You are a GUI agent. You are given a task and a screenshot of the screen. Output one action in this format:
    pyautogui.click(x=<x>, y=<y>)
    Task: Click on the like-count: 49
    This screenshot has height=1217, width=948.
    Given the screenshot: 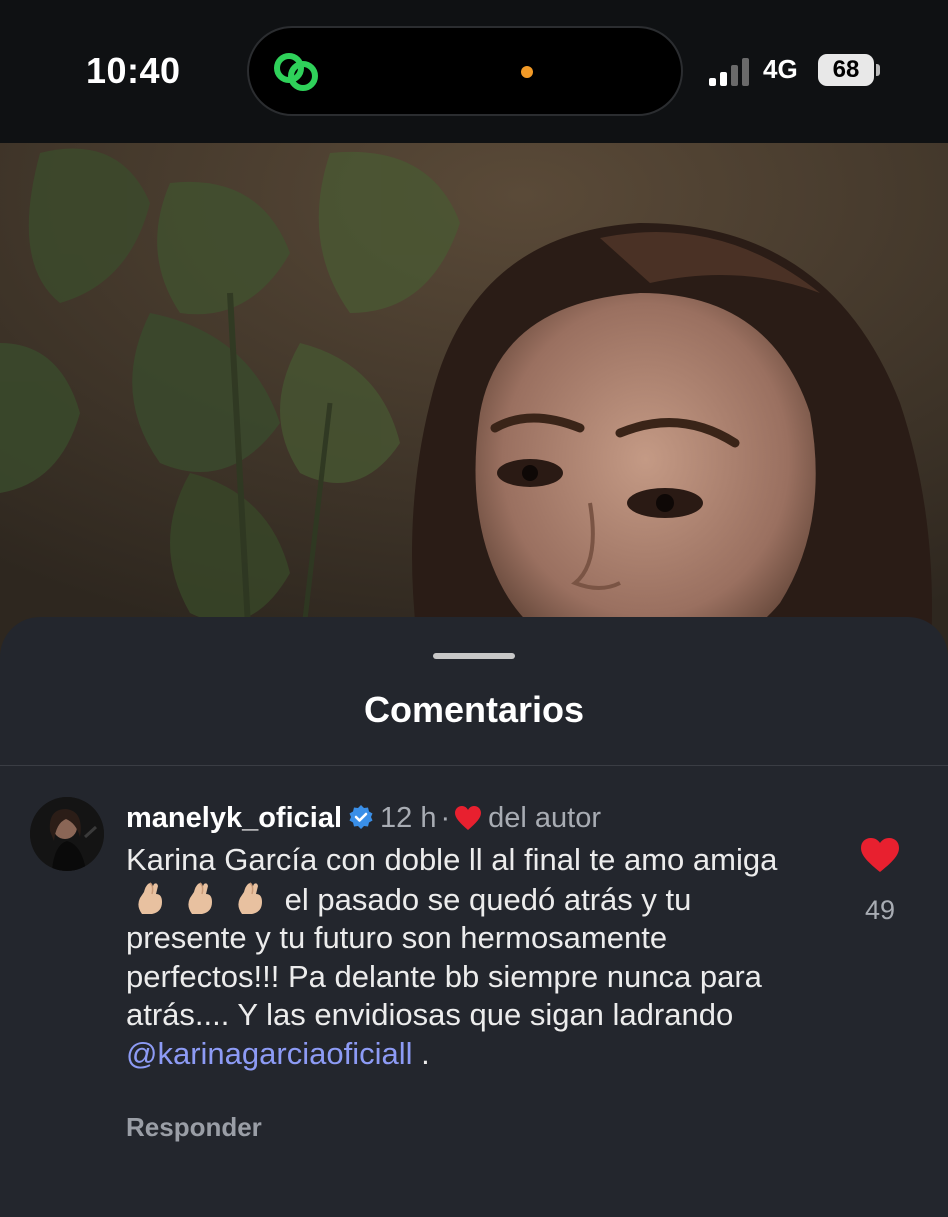 What is the action you would take?
    pyautogui.click(x=880, y=910)
    